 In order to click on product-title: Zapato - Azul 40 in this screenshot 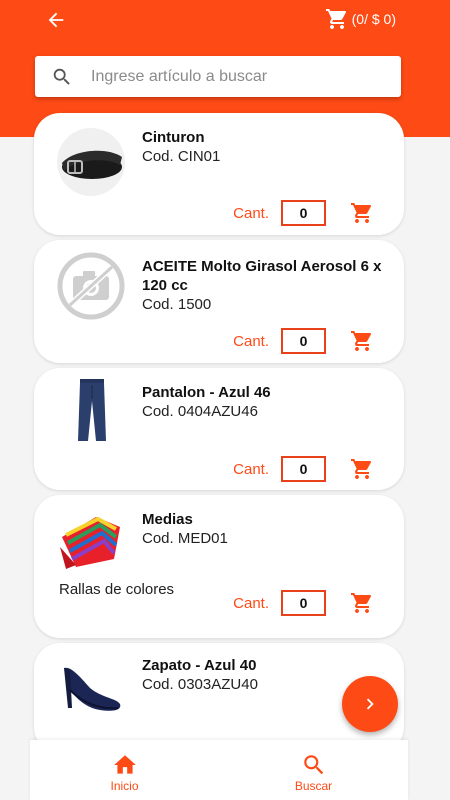, I will do `click(199, 665)`.